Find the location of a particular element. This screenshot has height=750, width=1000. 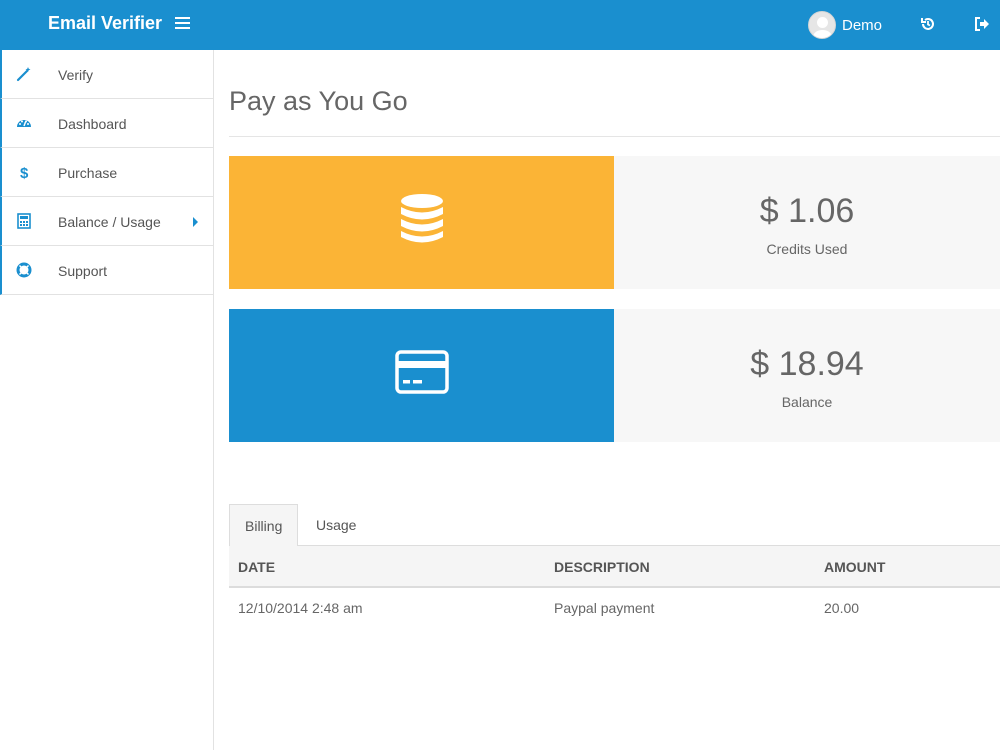

sidebar-item-support: Support is located at coordinates (106, 270).